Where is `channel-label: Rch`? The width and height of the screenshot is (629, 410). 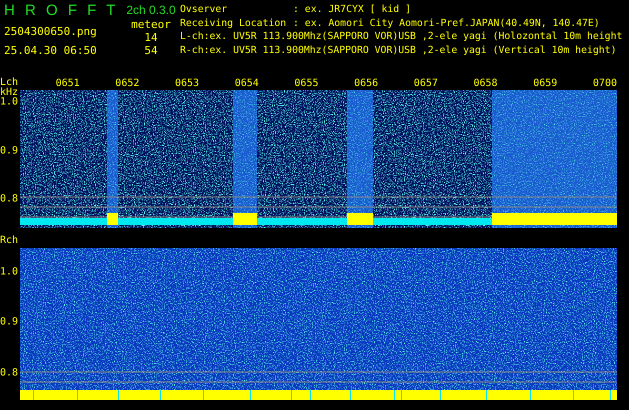 channel-label: Rch is located at coordinates (10, 241).